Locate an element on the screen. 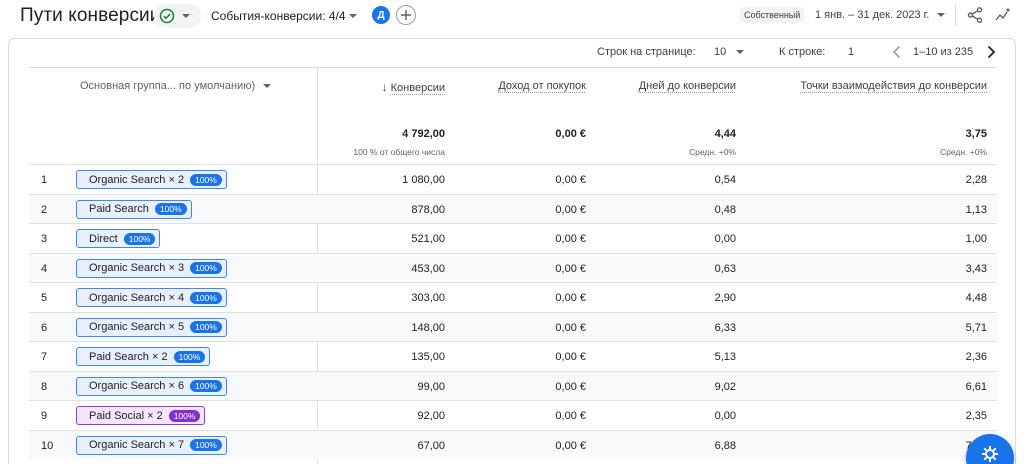 The image size is (1024, 464). path-chip: Organic Search × 3 100% is located at coordinates (151, 268).